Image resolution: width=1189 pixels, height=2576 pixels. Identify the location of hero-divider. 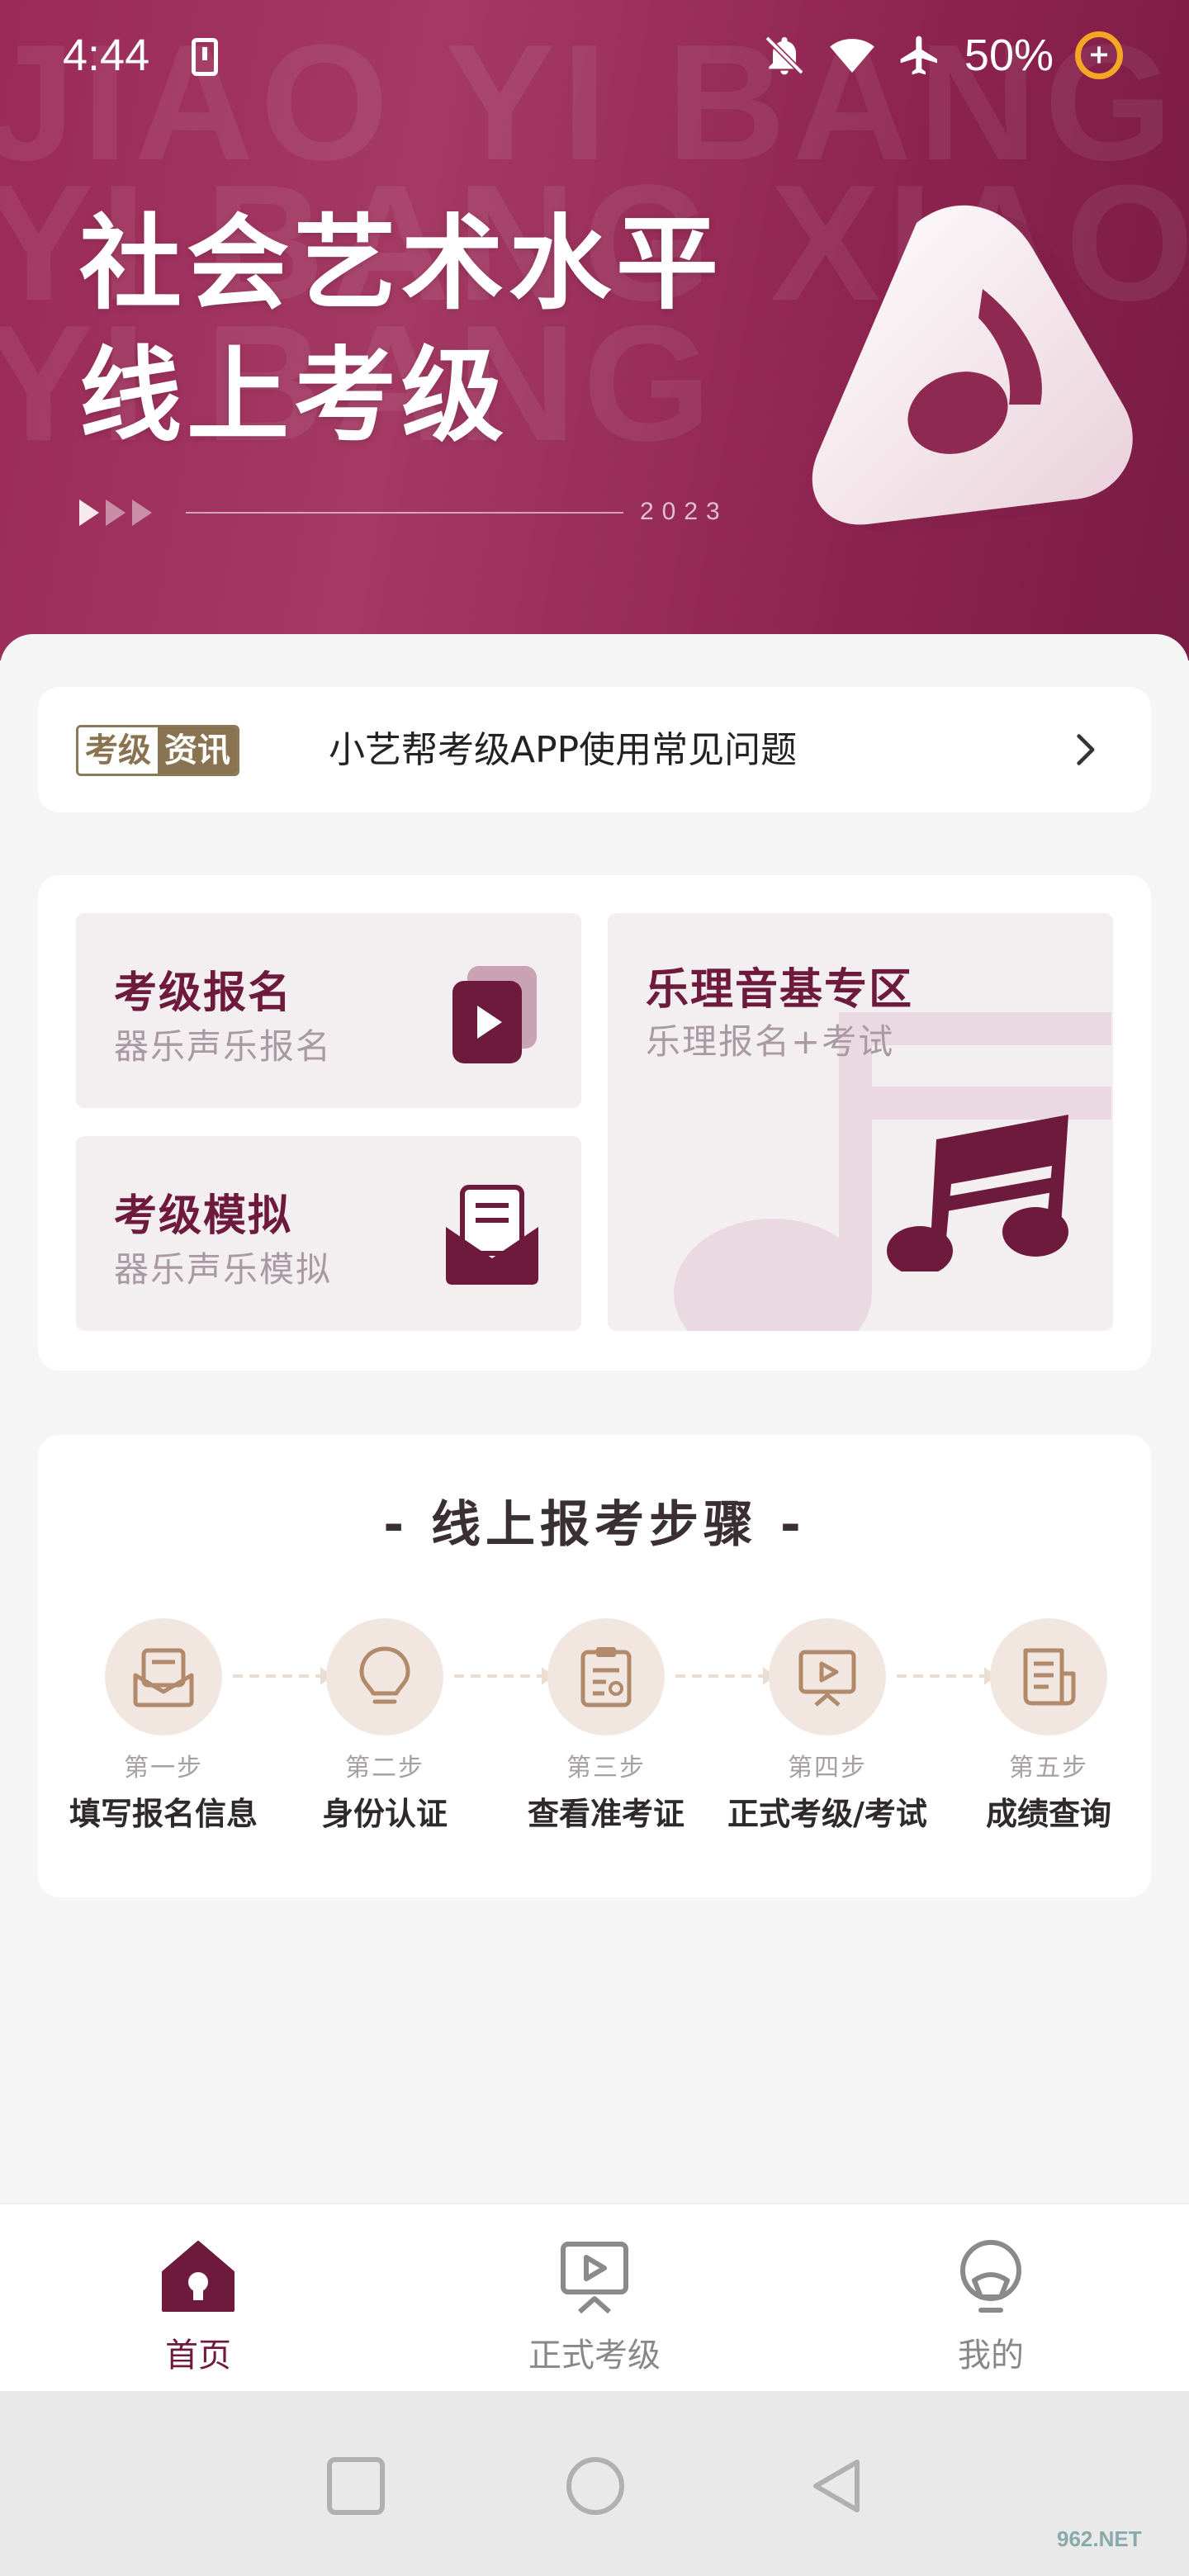
(404, 513).